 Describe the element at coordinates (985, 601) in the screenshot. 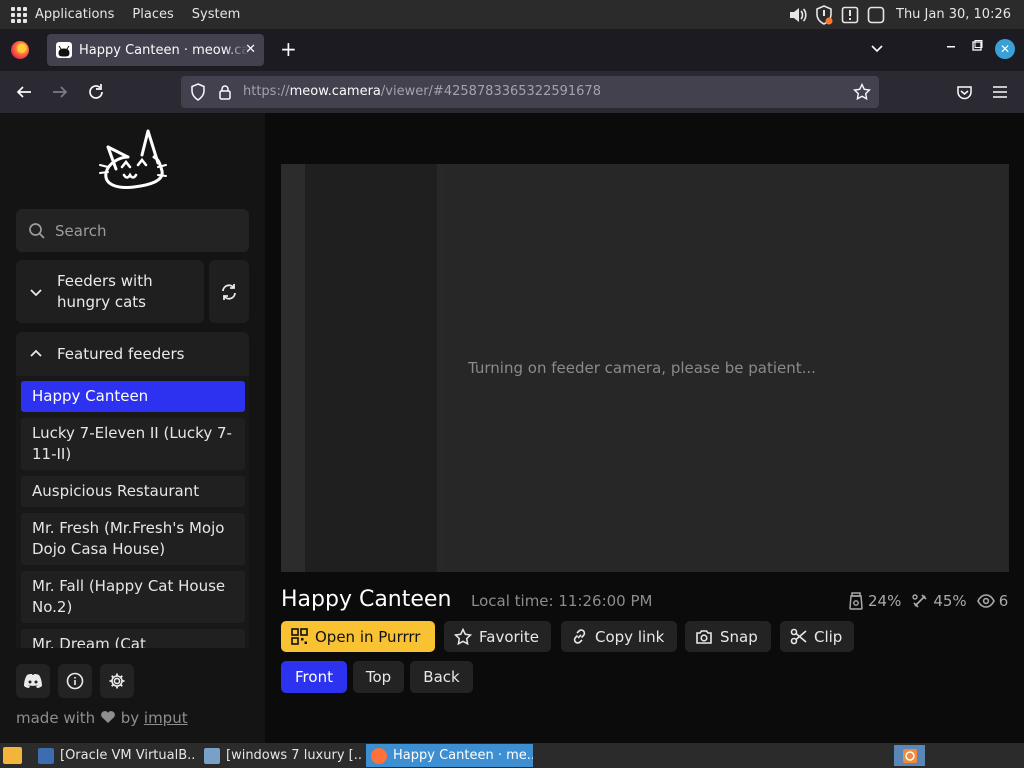

I see `eye-icon` at that location.